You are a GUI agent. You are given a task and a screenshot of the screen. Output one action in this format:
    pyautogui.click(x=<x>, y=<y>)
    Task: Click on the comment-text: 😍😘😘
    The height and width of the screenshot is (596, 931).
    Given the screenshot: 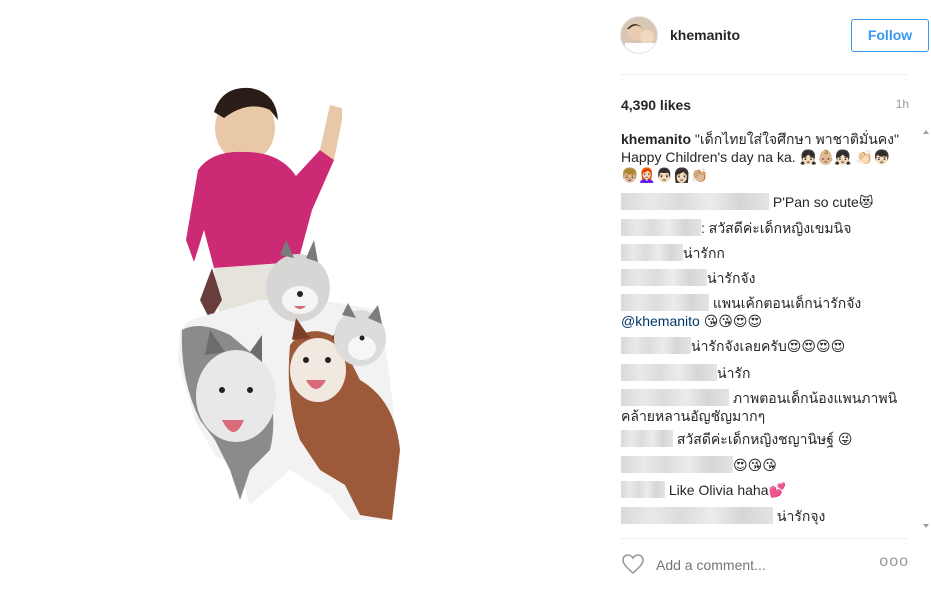 What is the action you would take?
    pyautogui.click(x=755, y=465)
    